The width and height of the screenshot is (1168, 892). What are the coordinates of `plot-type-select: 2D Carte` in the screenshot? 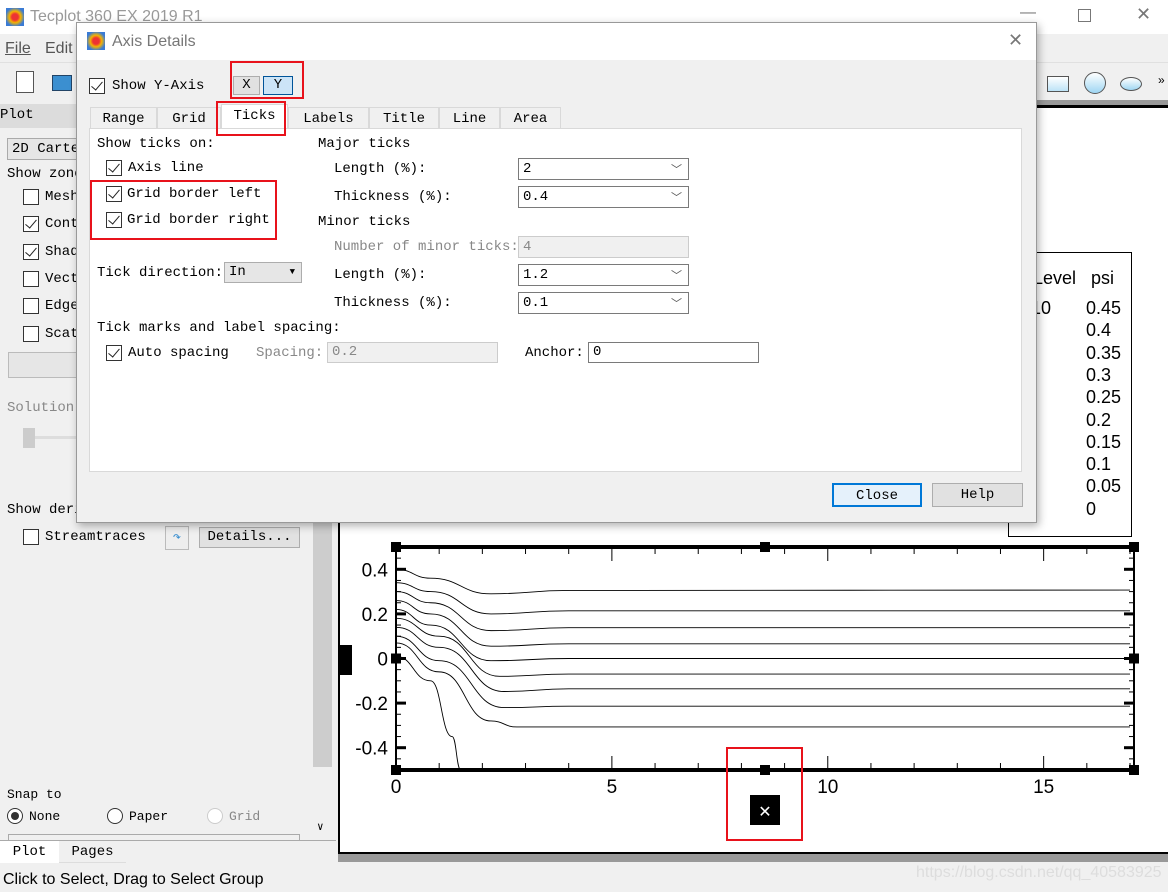 It's located at (47, 149).